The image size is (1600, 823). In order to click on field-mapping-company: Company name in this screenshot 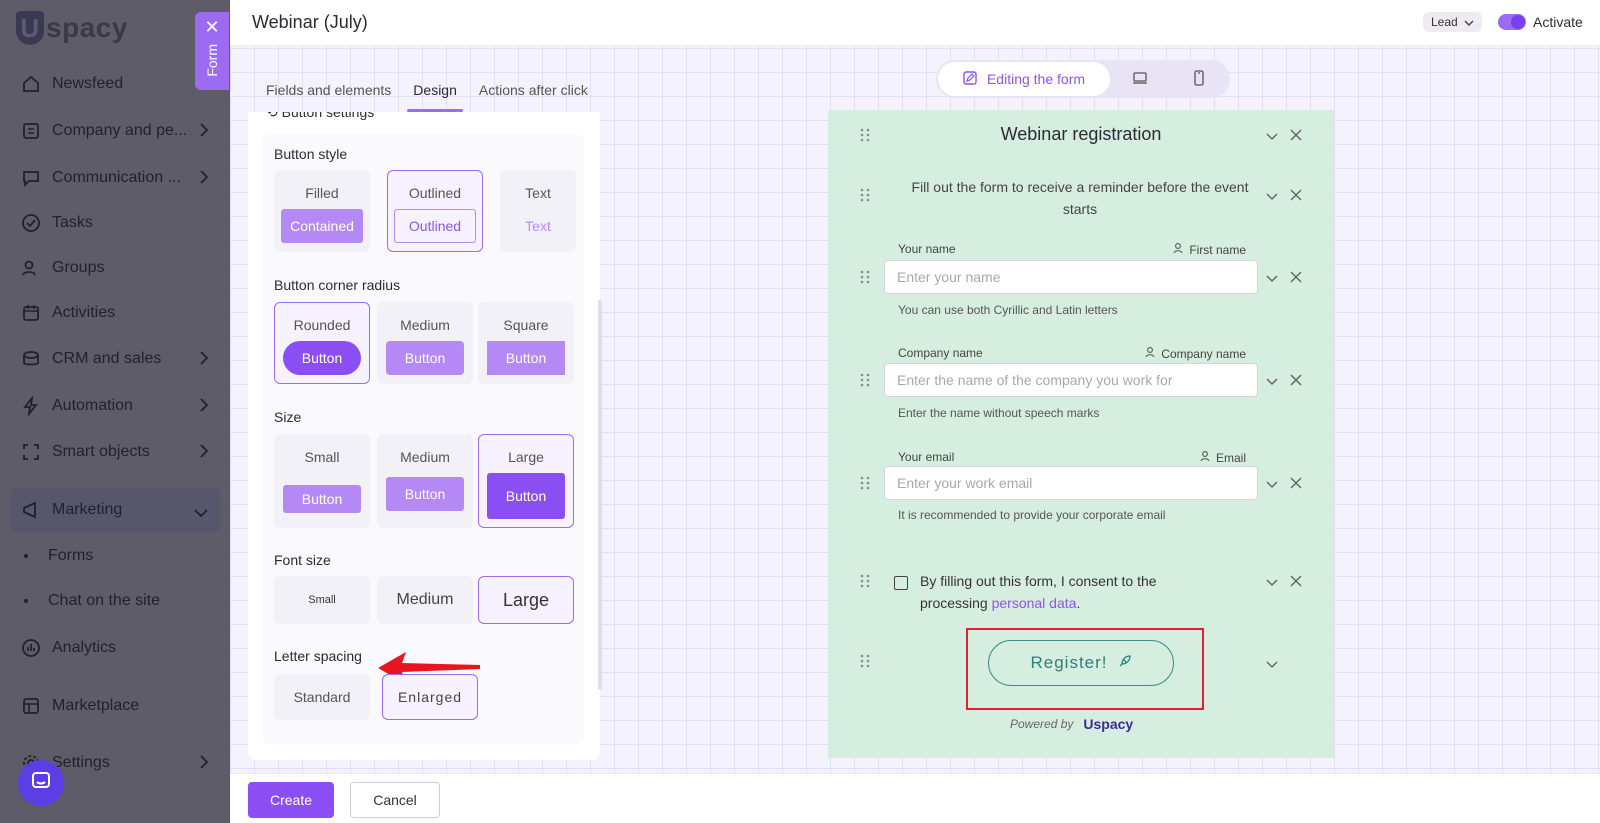, I will do `click(1195, 353)`.